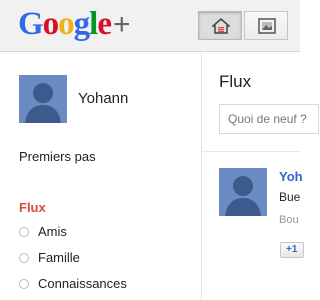 Image resolution: width=320 pixels, height=300 pixels. What do you see at coordinates (57, 156) in the screenshot?
I see `getting-started-link: Premiers pas` at bounding box center [57, 156].